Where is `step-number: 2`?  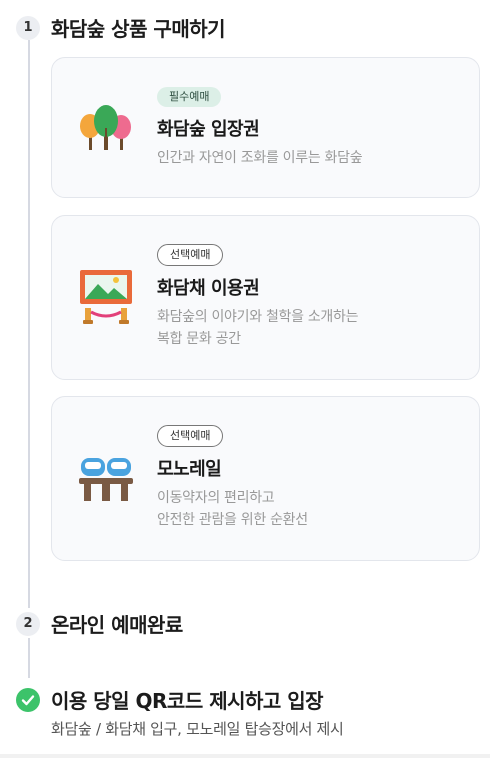 step-number: 2 is located at coordinates (28, 623).